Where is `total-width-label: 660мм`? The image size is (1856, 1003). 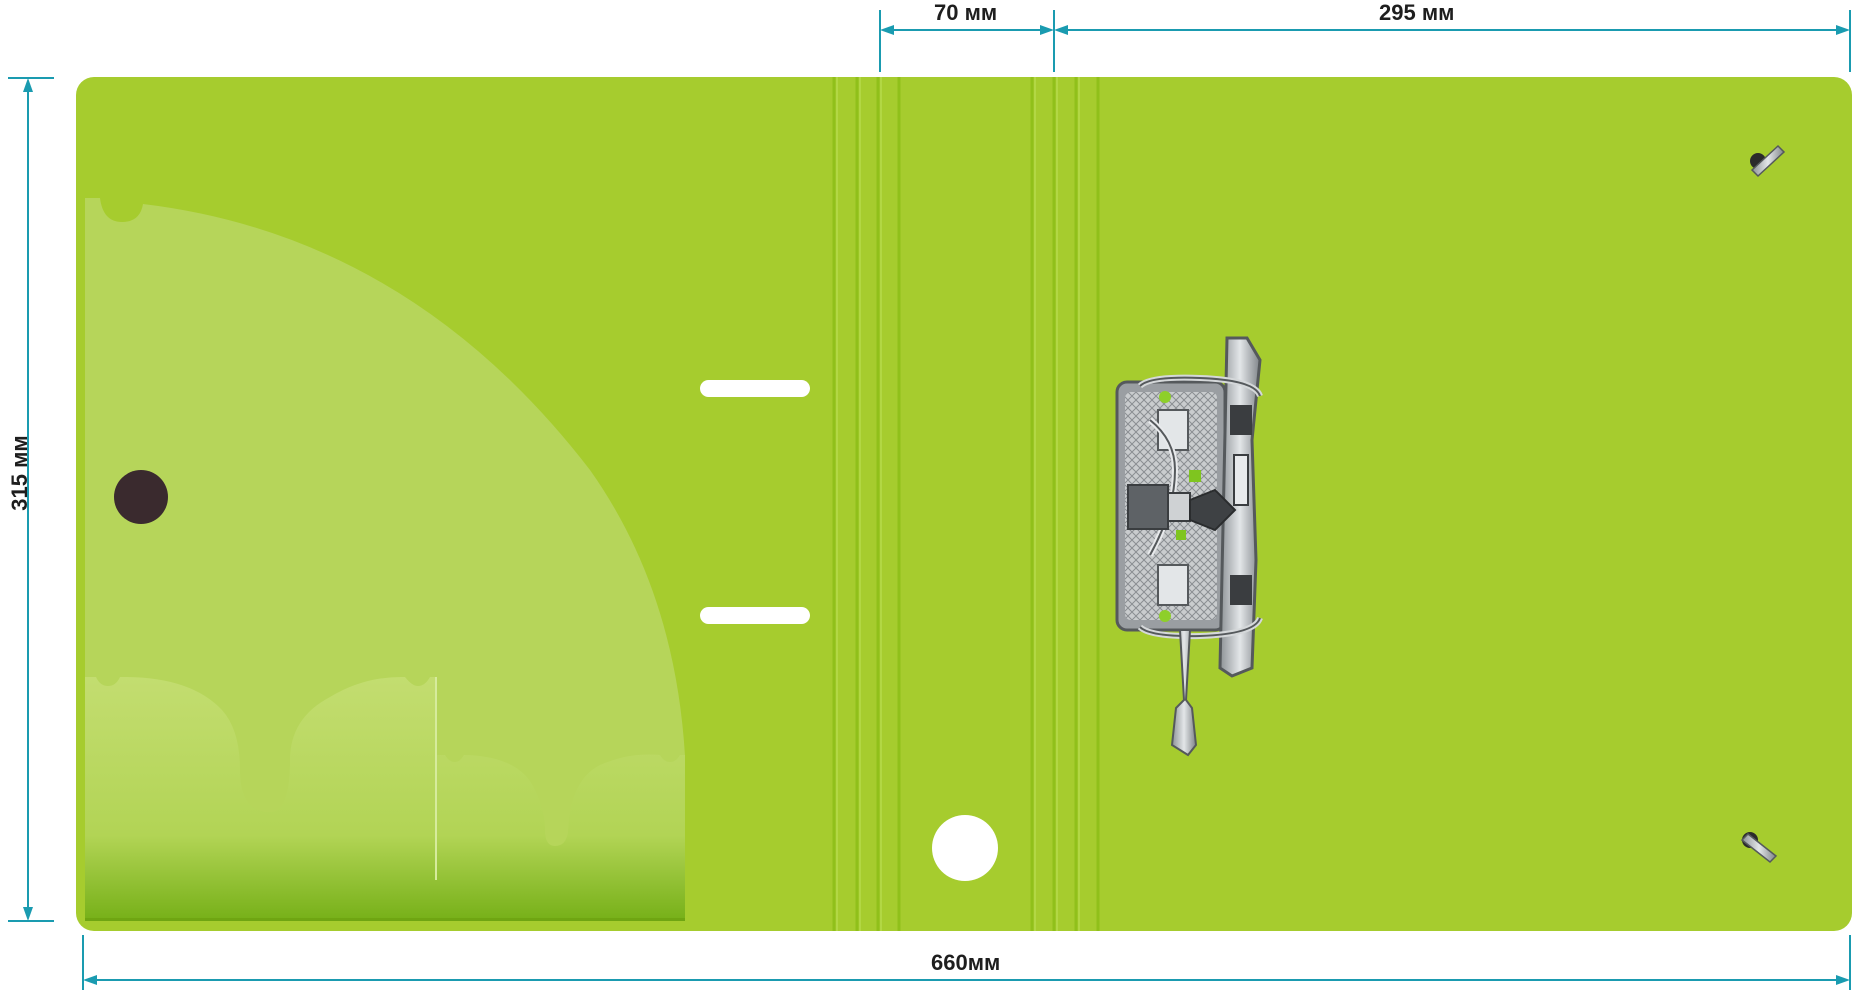
total-width-label: 660мм is located at coordinates (966, 962).